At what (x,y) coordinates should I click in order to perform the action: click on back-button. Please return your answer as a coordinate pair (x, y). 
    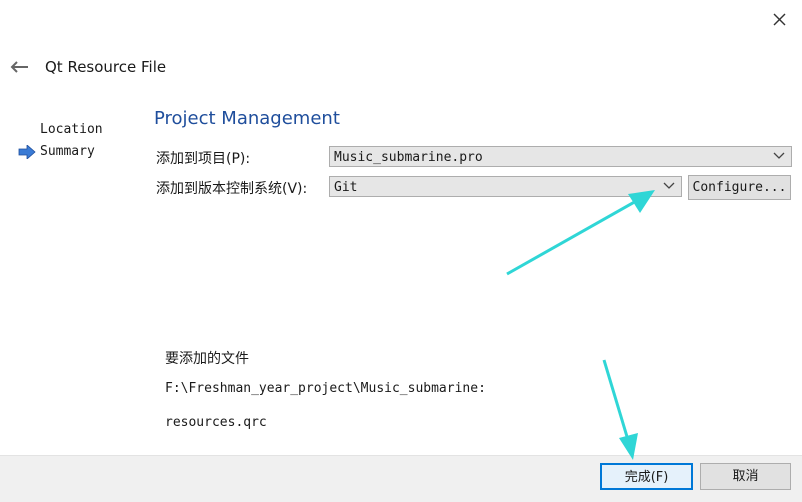
    Looking at the image, I should click on (20, 67).